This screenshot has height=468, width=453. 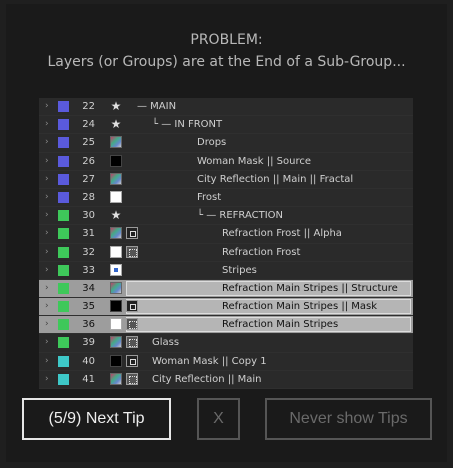 I want to click on layer-row: › 40 Woman Mask || Copy 1, so click(x=226, y=361).